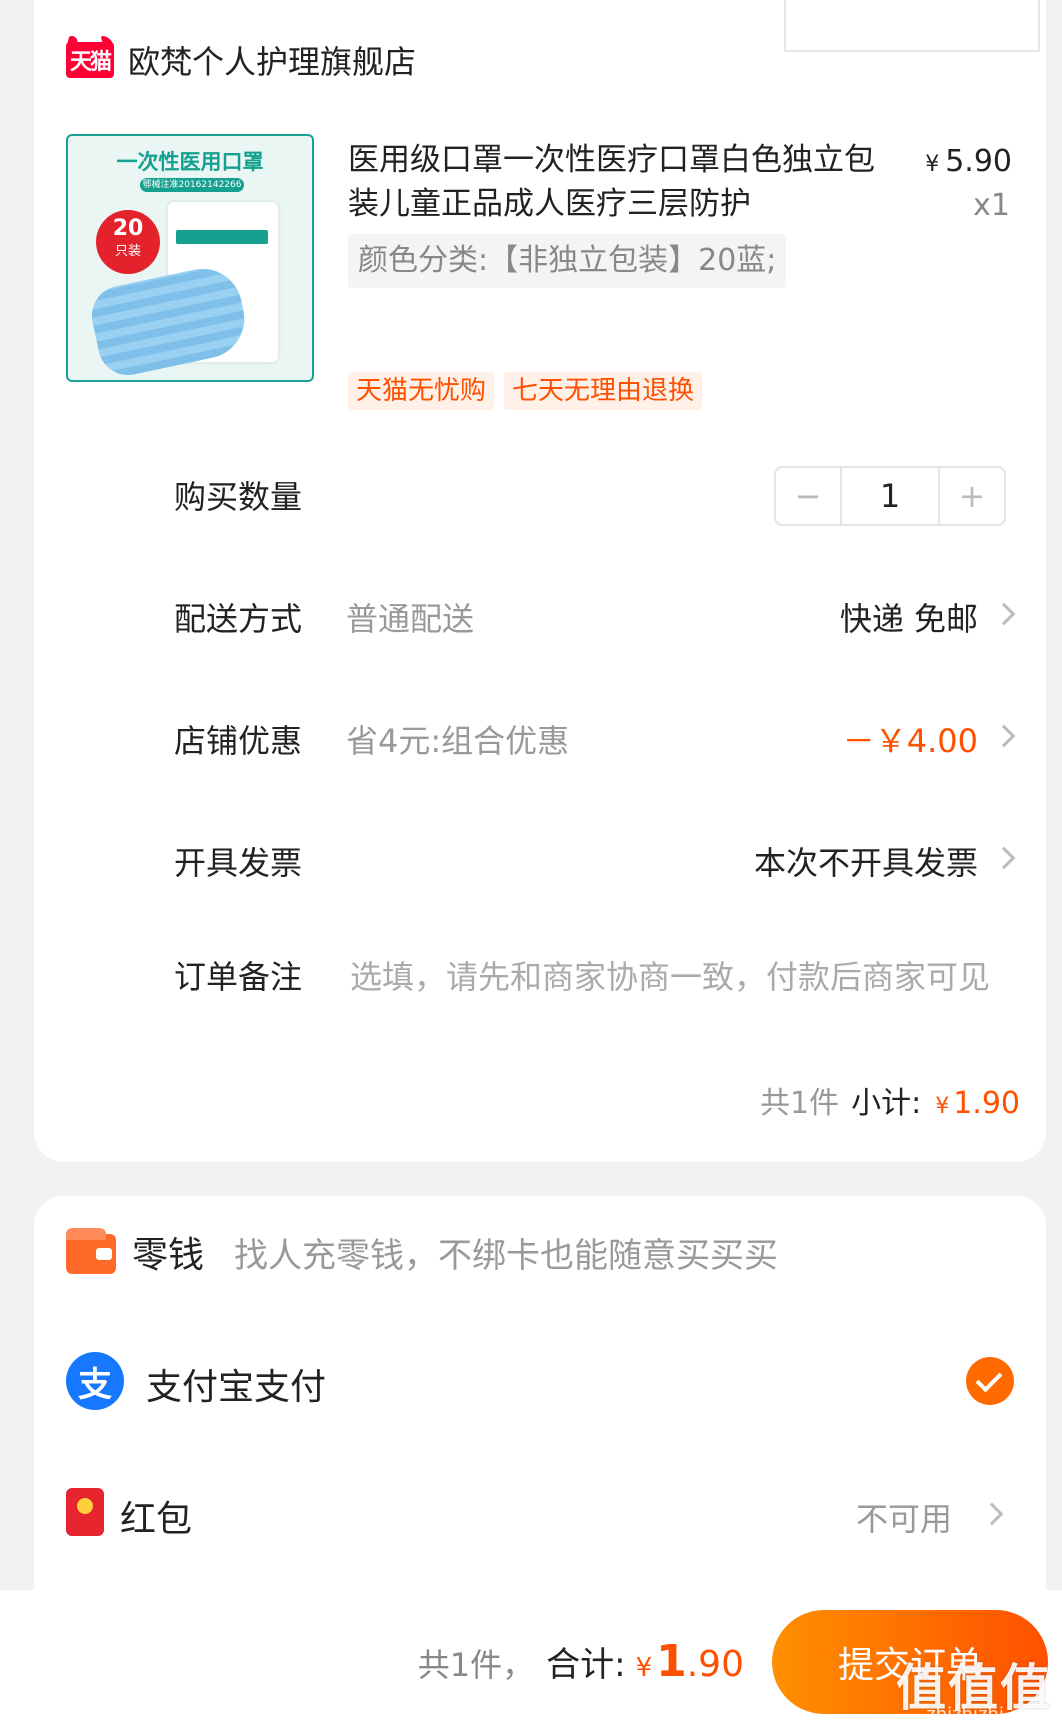 Image resolution: width=1062 pixels, height=1733 pixels. What do you see at coordinates (678, 975) in the screenshot?
I see `order-note-input: 选填，请先和商家协商一致，付款后商家可见` at bounding box center [678, 975].